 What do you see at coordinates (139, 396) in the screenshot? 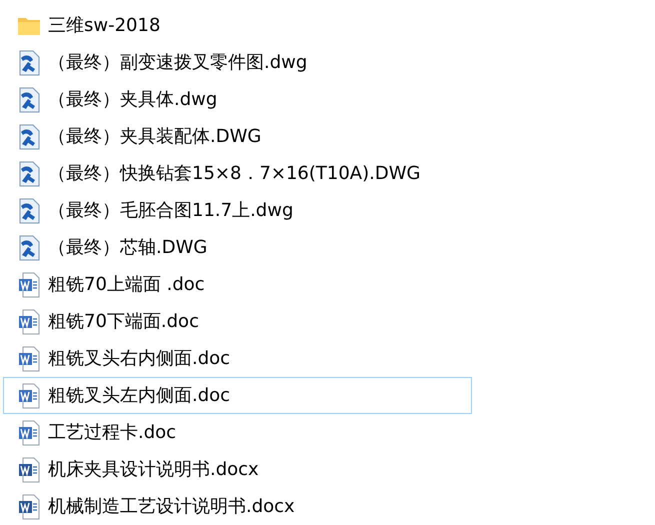
I see `file-name: 粗铣叉头左内侧面.doc` at bounding box center [139, 396].